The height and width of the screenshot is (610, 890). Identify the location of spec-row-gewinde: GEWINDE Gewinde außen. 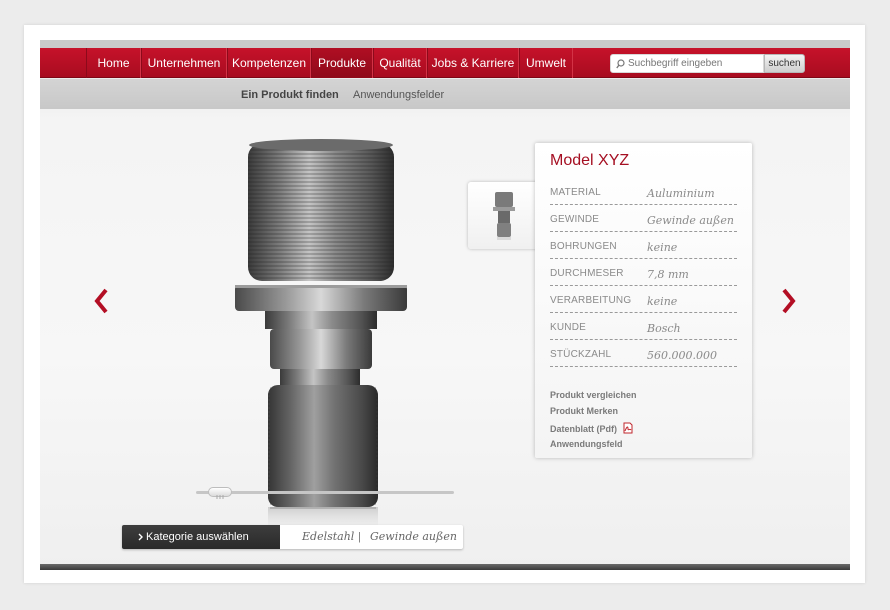
(643, 218).